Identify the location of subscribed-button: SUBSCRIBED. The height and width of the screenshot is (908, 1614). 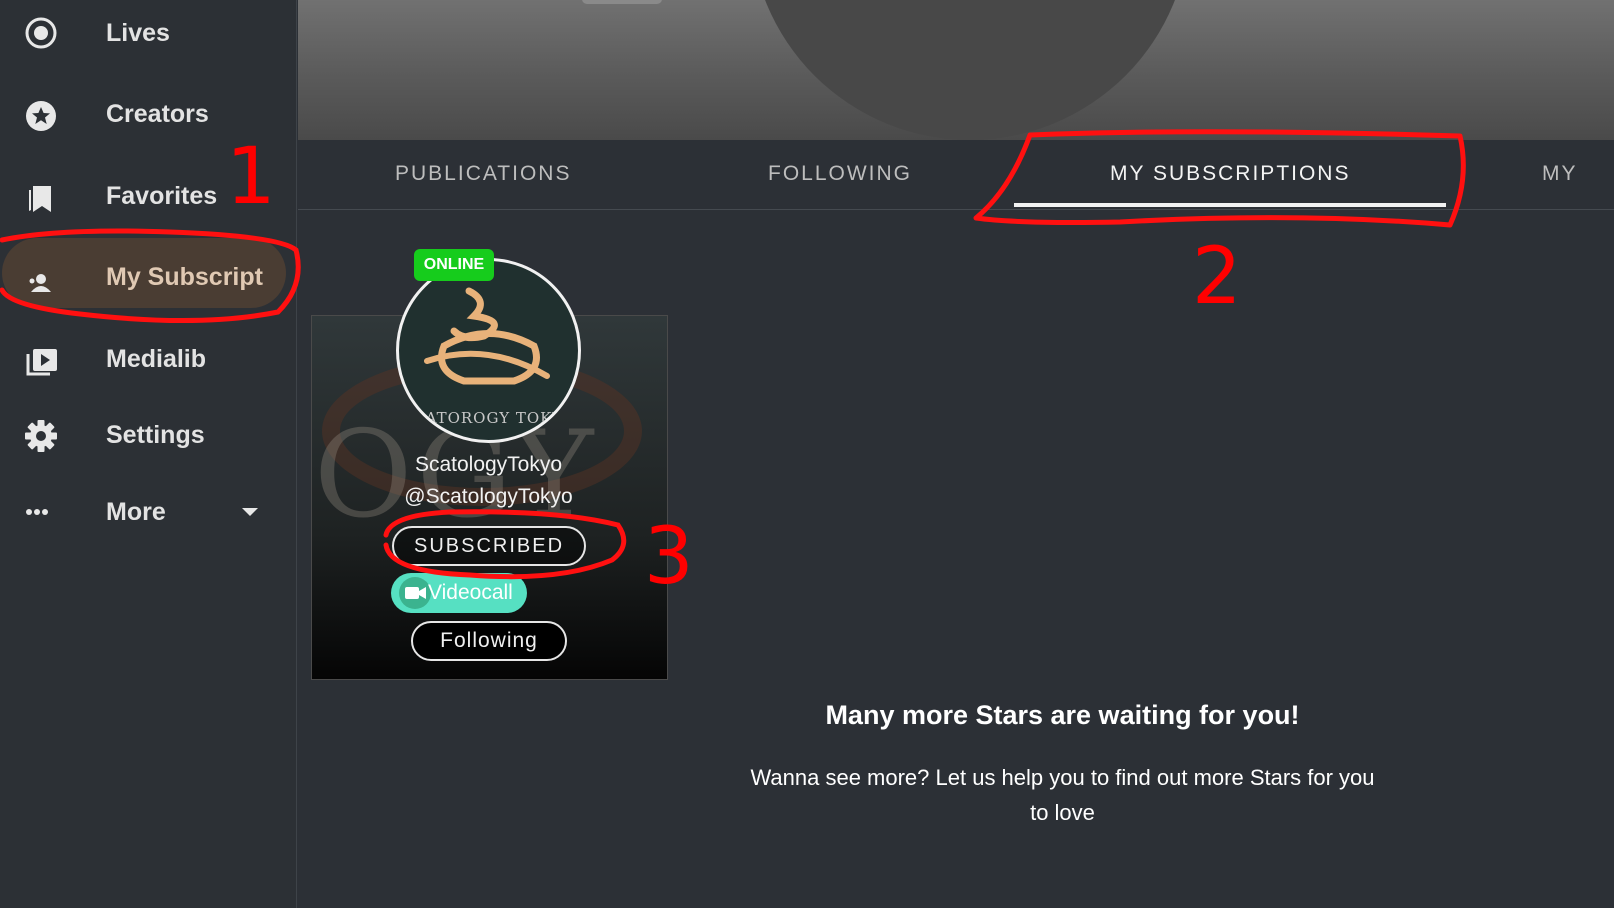
(489, 546).